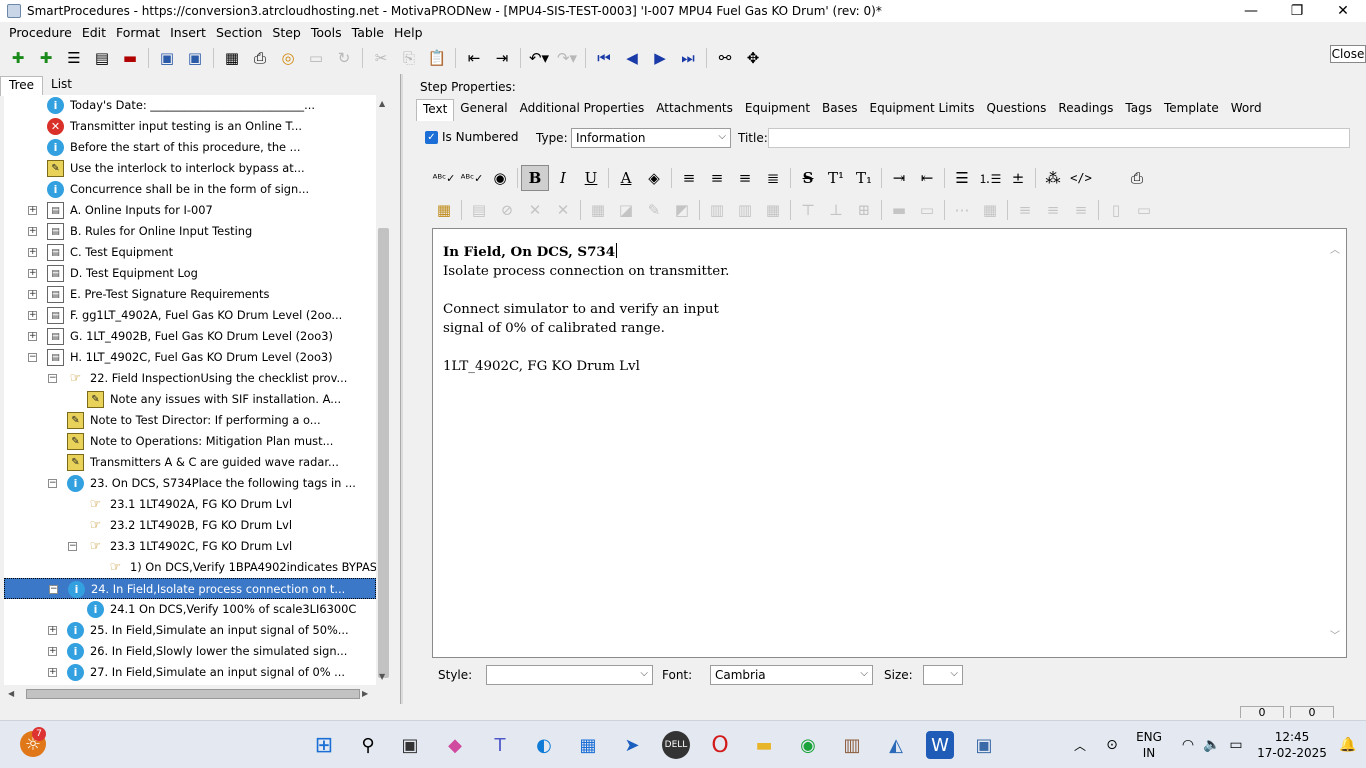  I want to click on scroll-down-icon: ﹀, so click(1335, 634).